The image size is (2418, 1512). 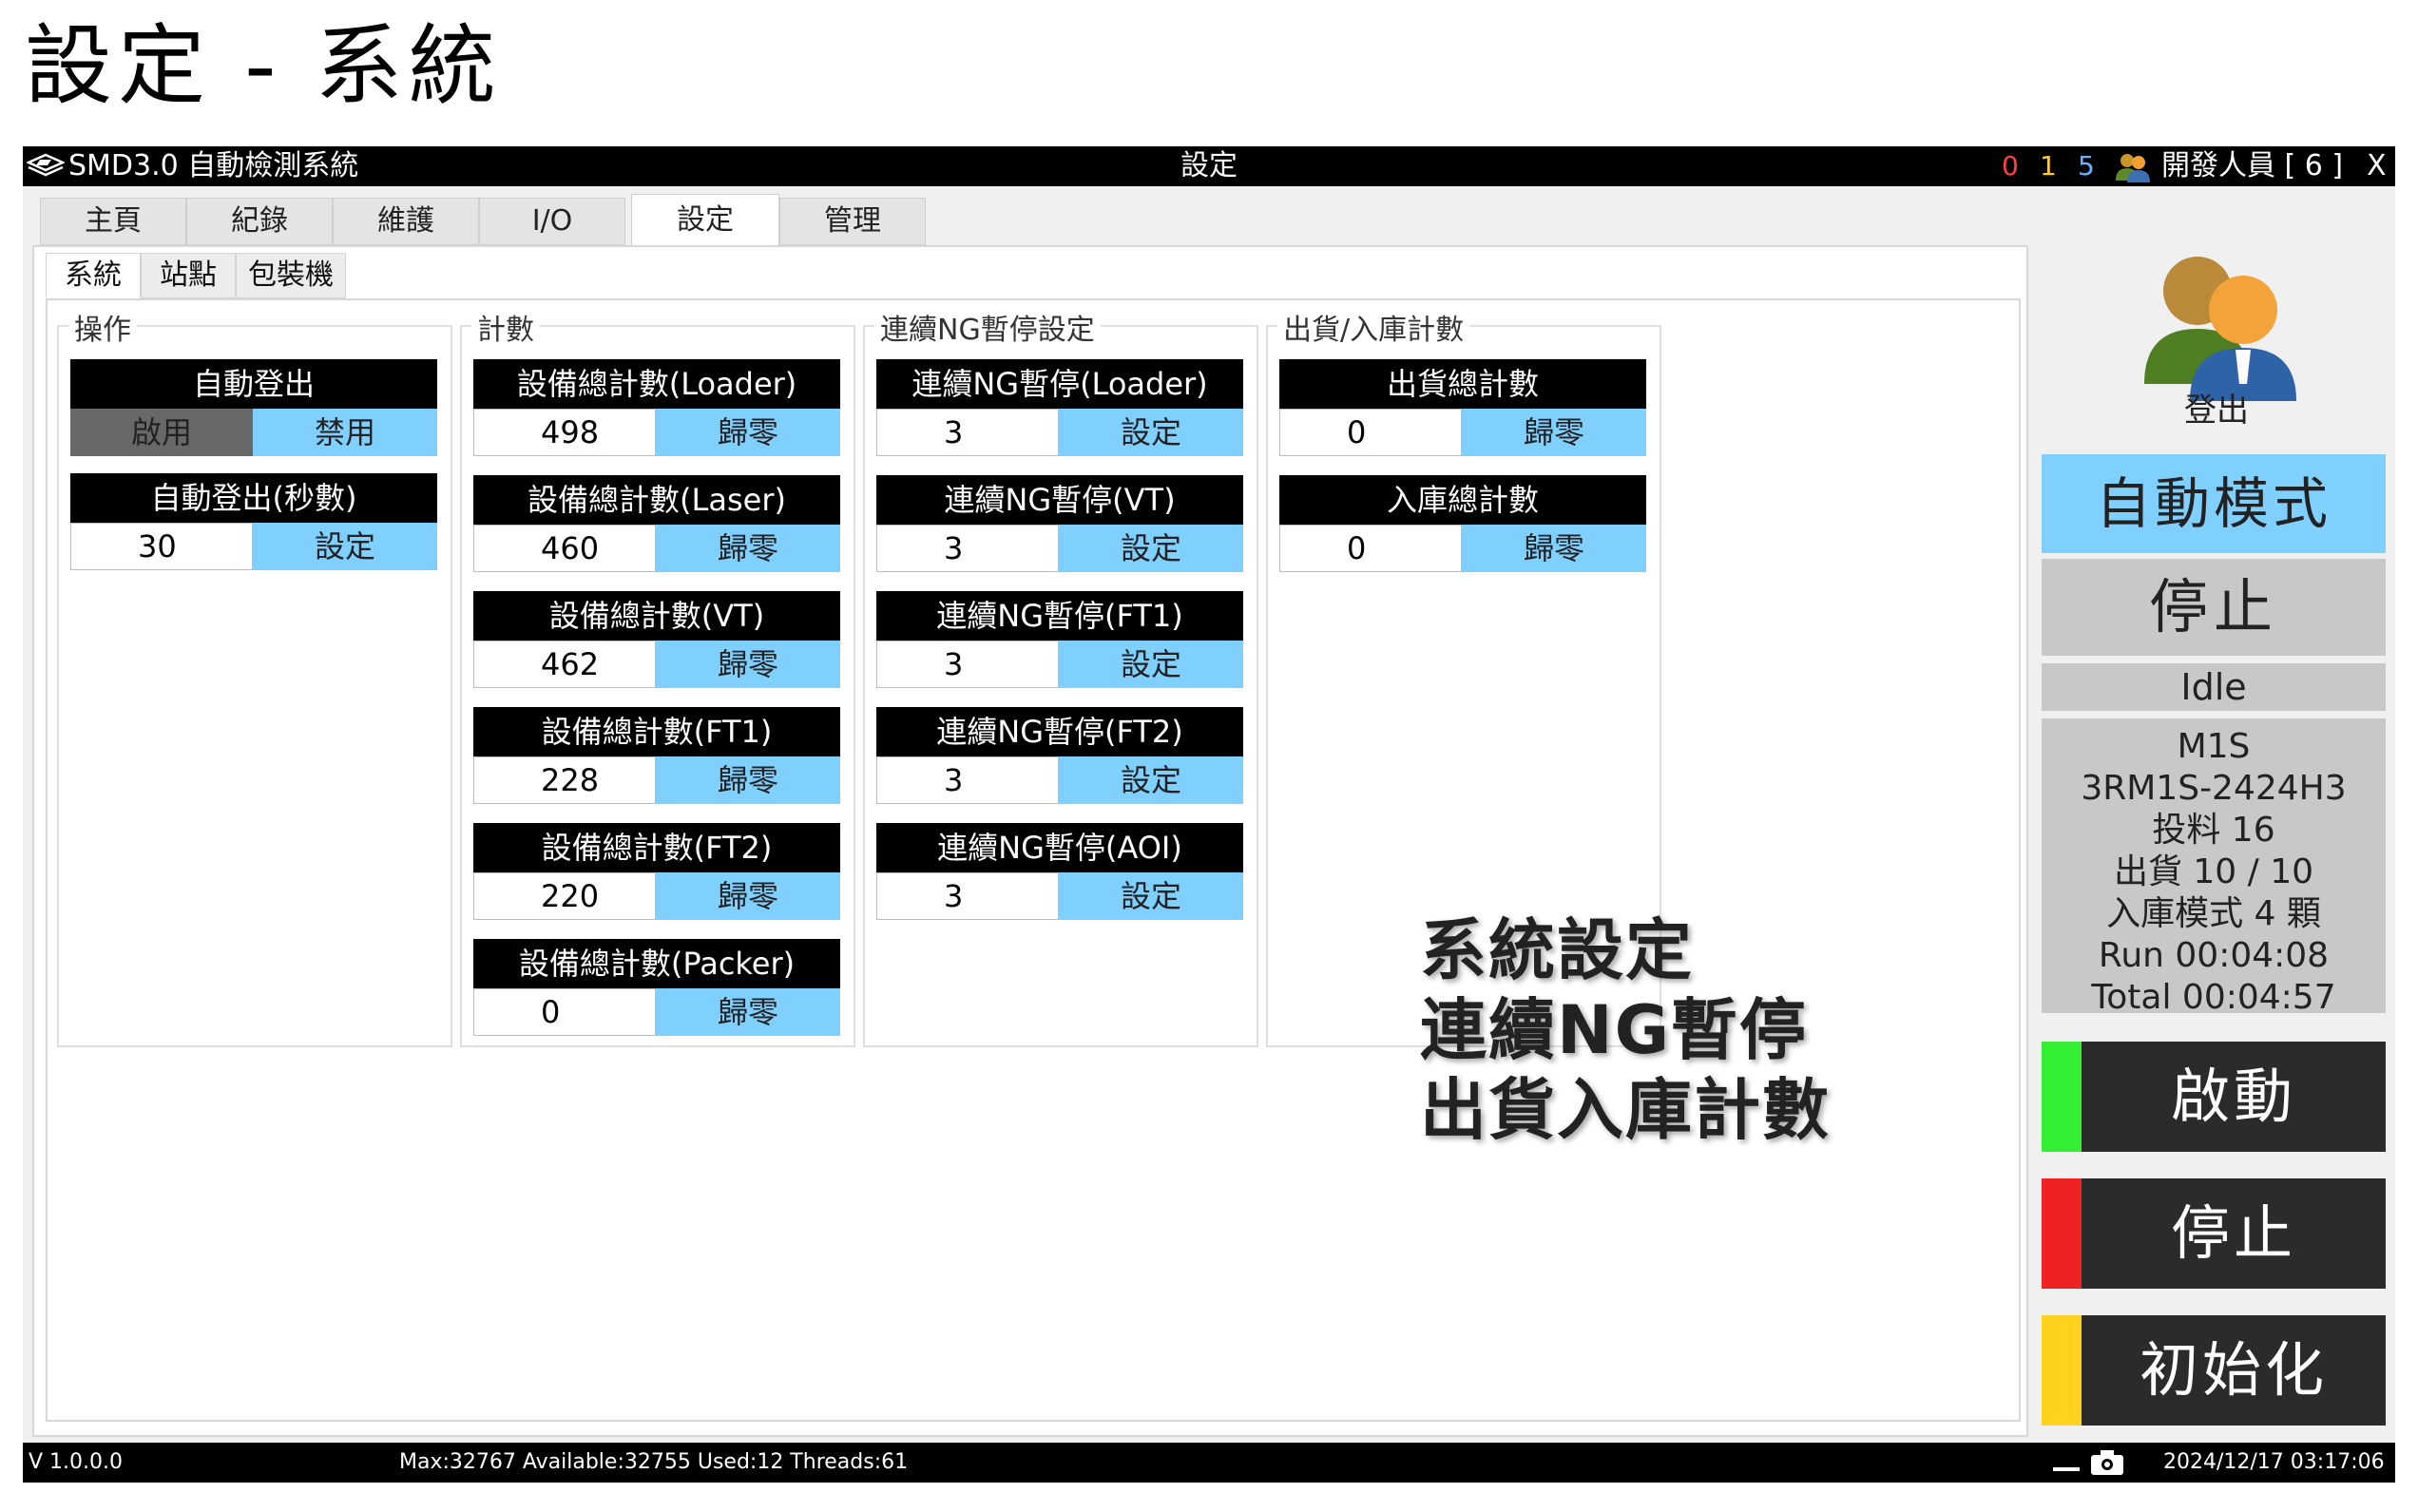 I want to click on group-operation-title: 操作, so click(x=102, y=327).